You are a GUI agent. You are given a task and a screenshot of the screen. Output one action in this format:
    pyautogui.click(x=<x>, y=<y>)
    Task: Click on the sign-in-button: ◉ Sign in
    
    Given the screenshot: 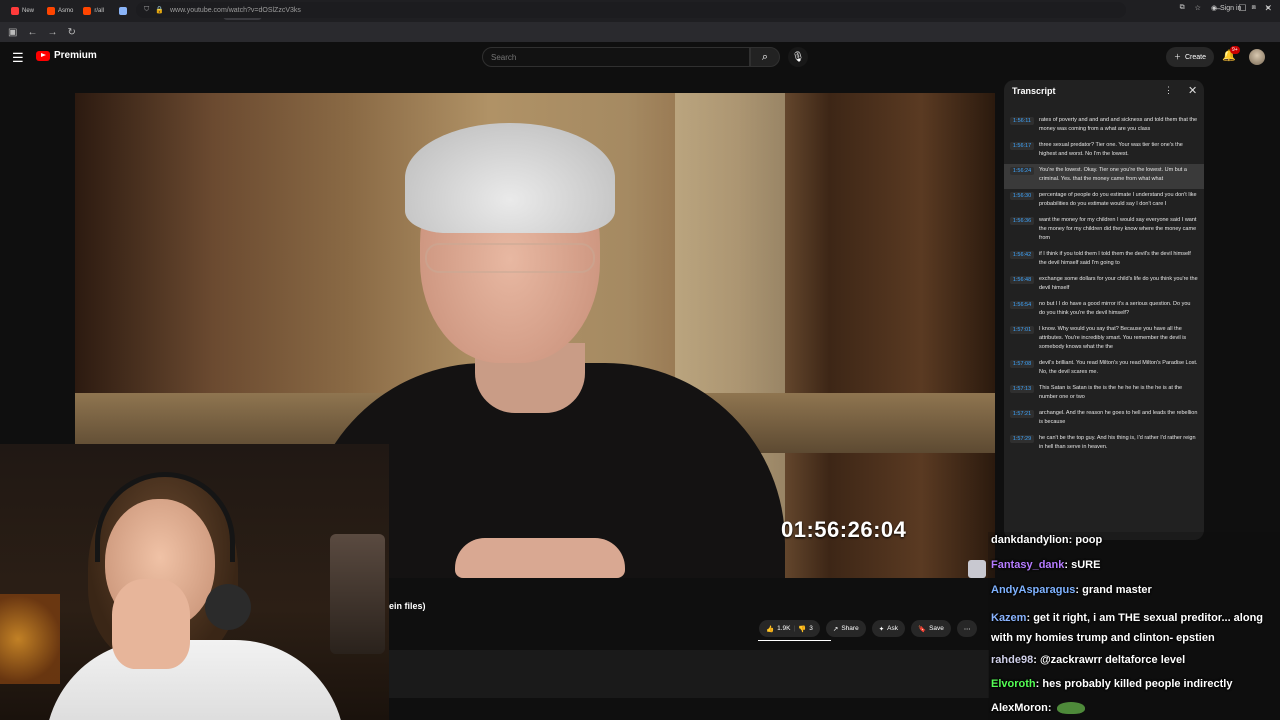 What is the action you would take?
    pyautogui.click(x=1226, y=8)
    